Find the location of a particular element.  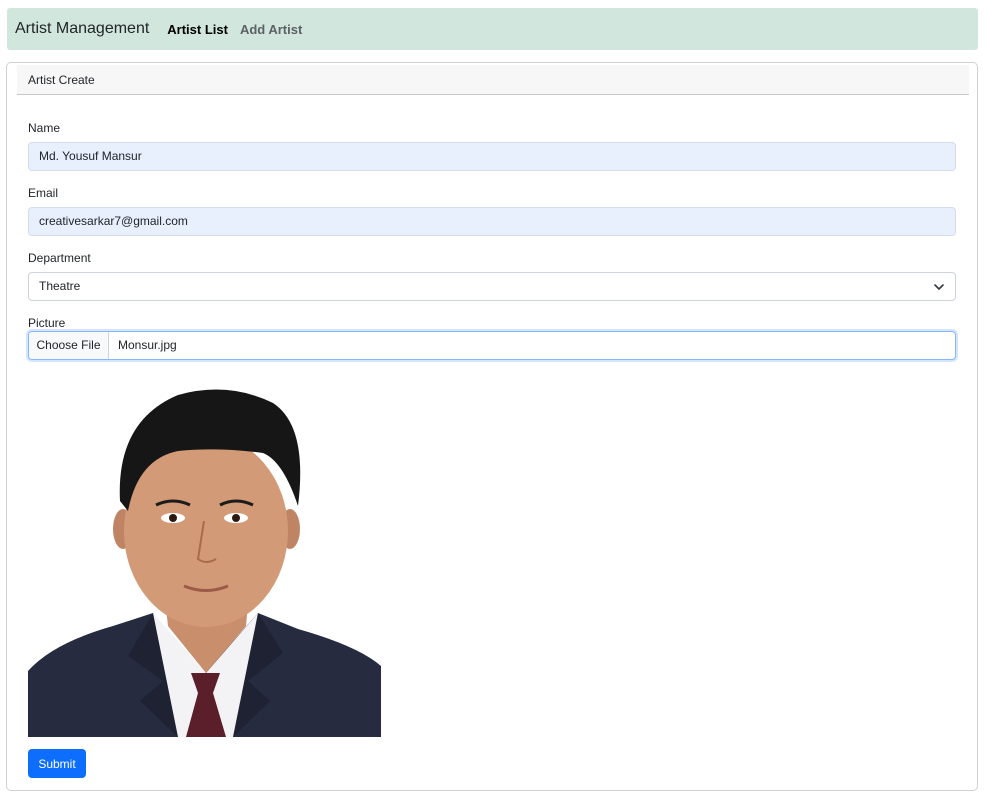

choose-file-button: Choose File is located at coordinates (69, 345).